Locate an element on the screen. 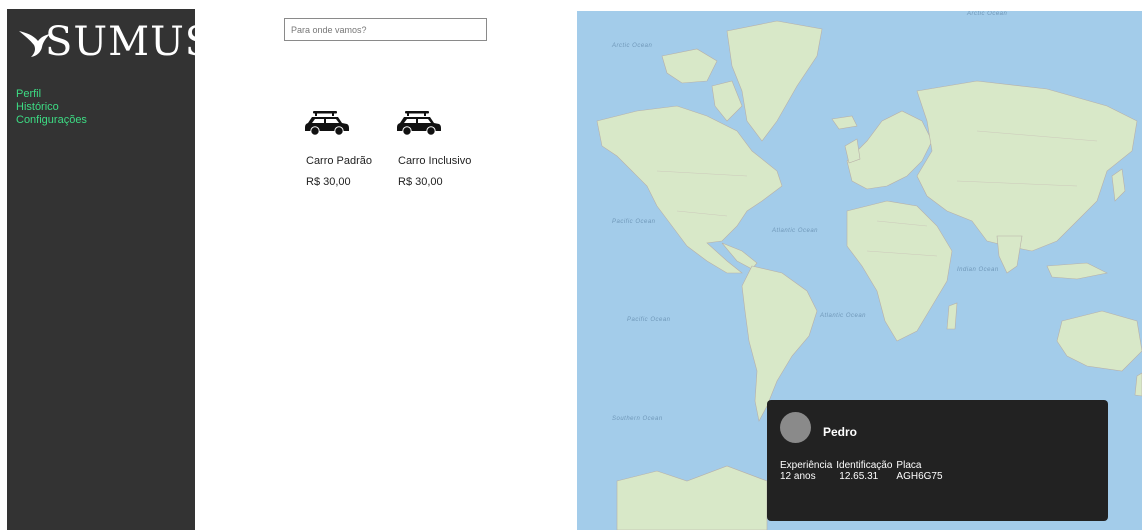  land-greenland is located at coordinates (774, 81).